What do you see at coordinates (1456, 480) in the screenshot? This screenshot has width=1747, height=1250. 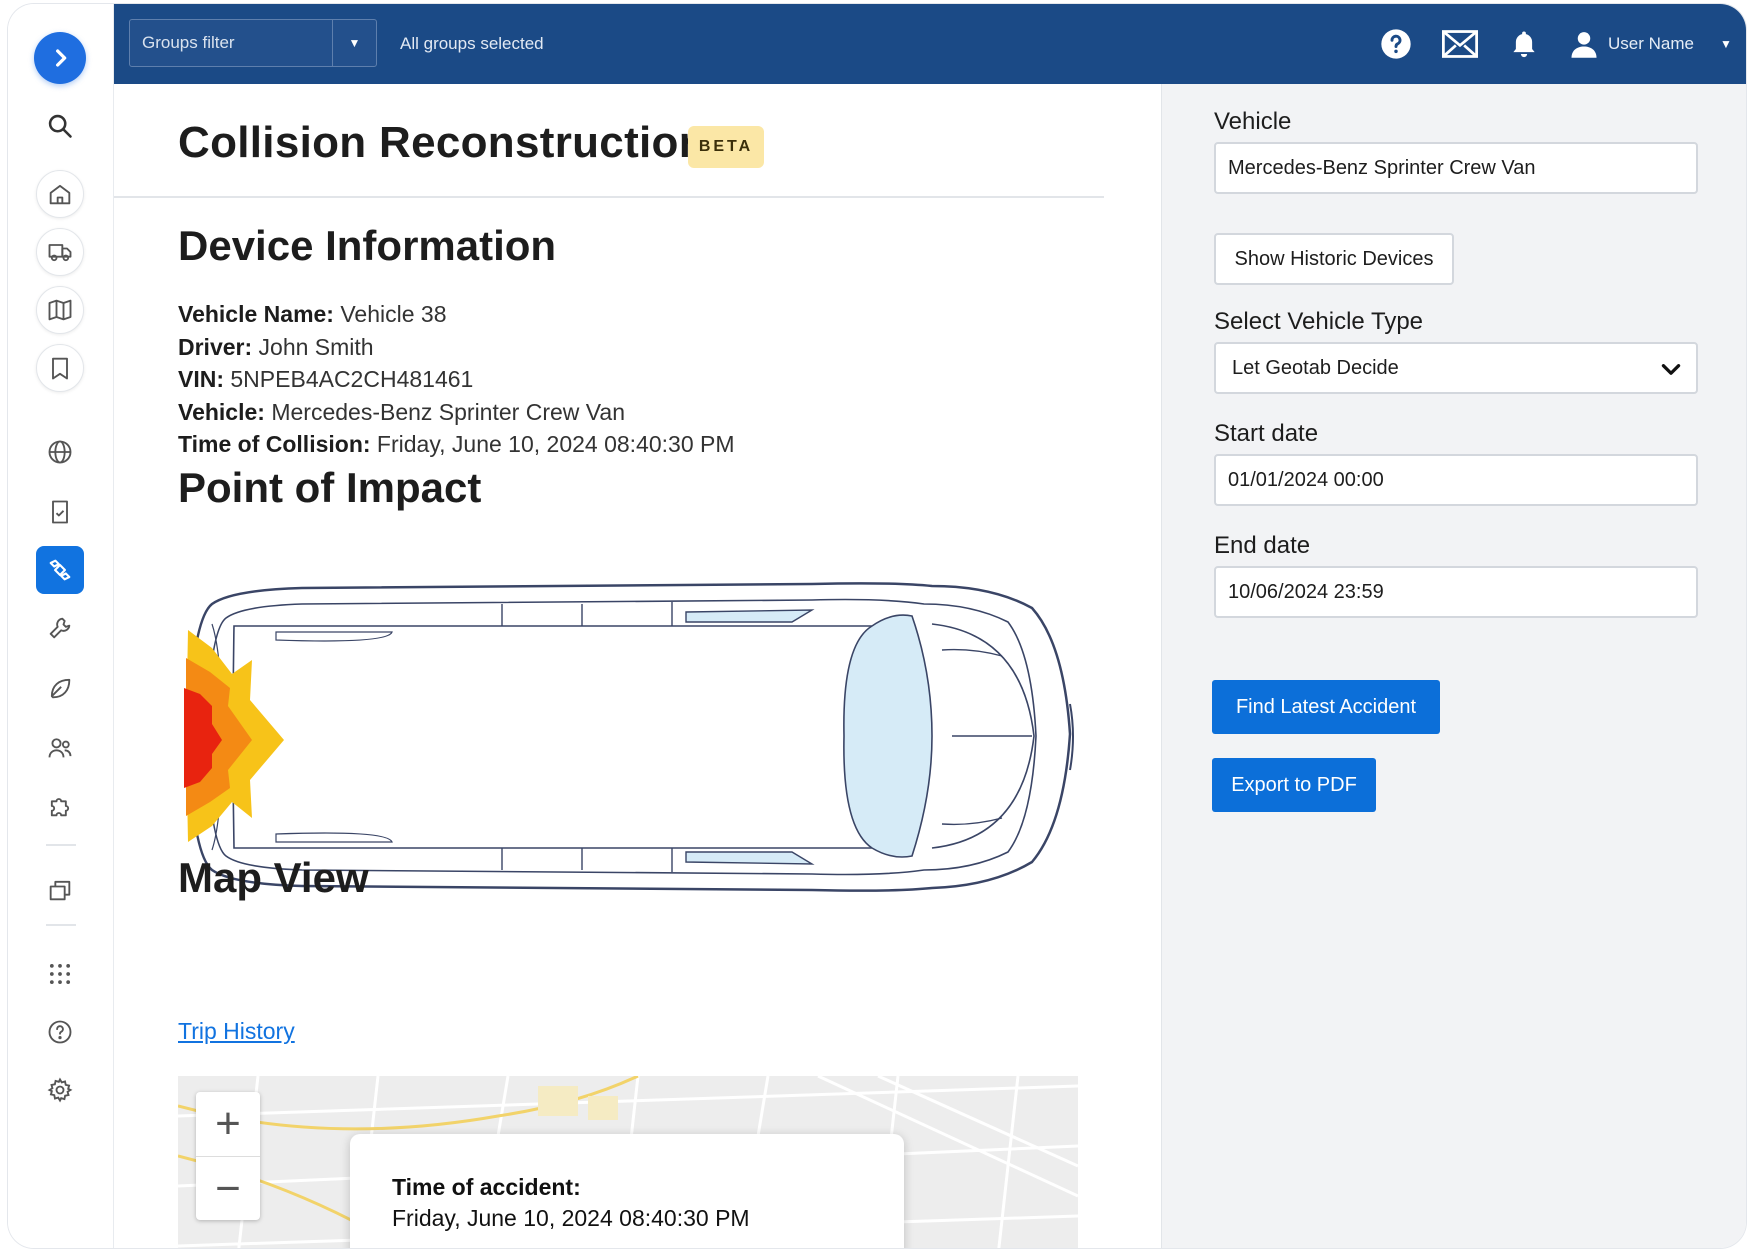 I see `start-date-field: 01/01/2024 00:00` at bounding box center [1456, 480].